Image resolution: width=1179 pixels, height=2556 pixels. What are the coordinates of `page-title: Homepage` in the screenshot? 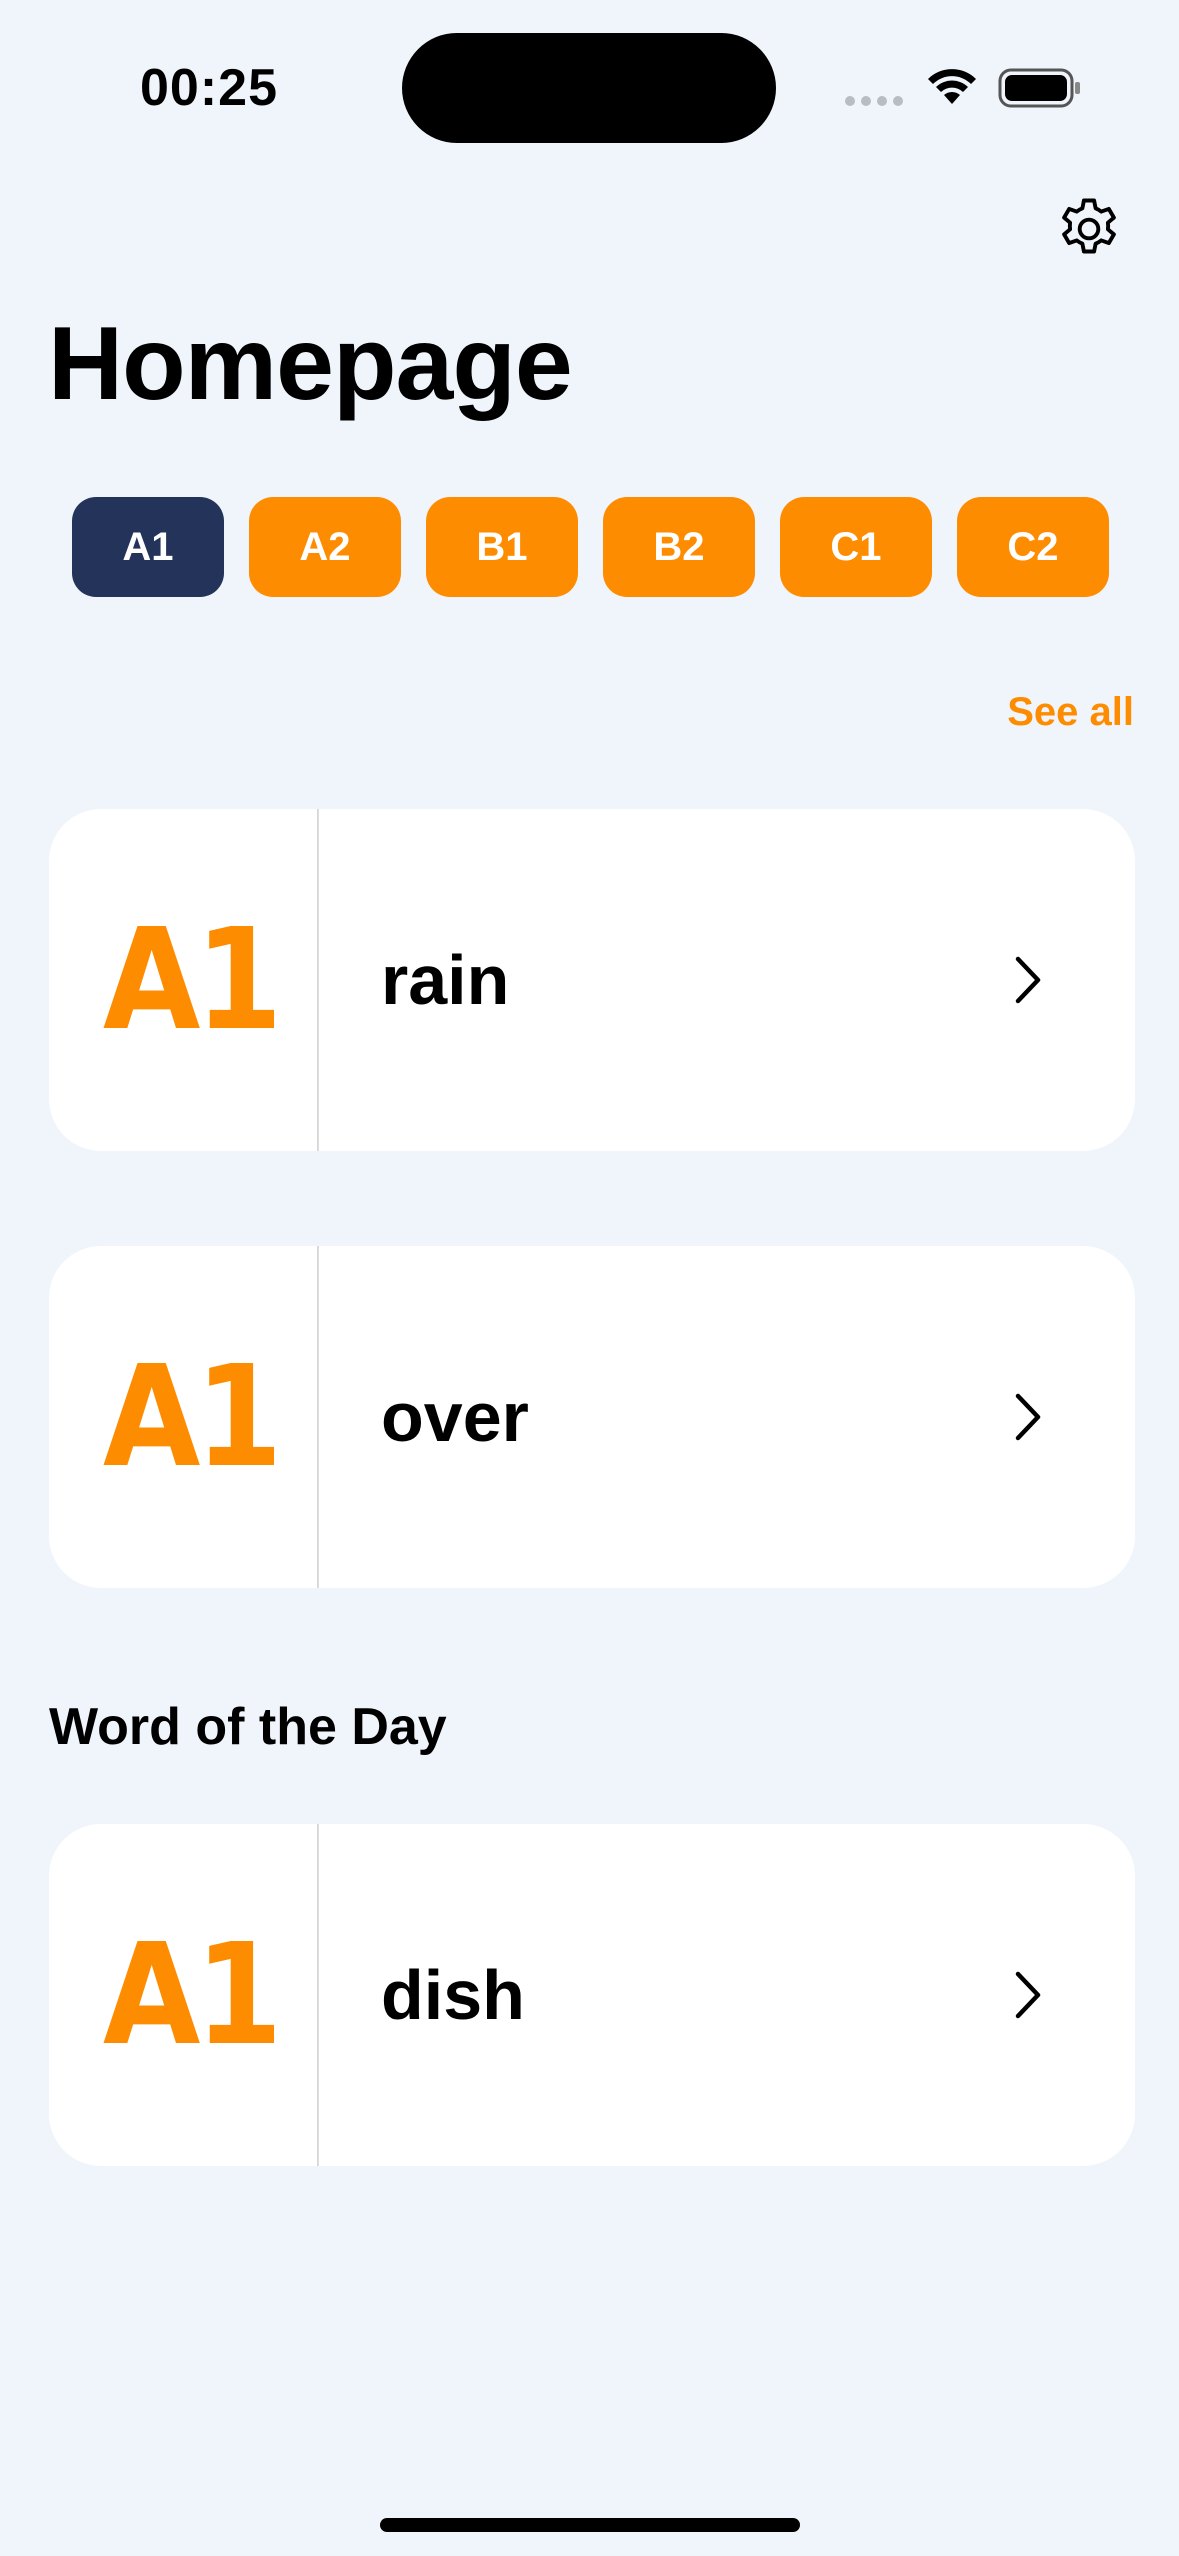 It's located at (310, 364).